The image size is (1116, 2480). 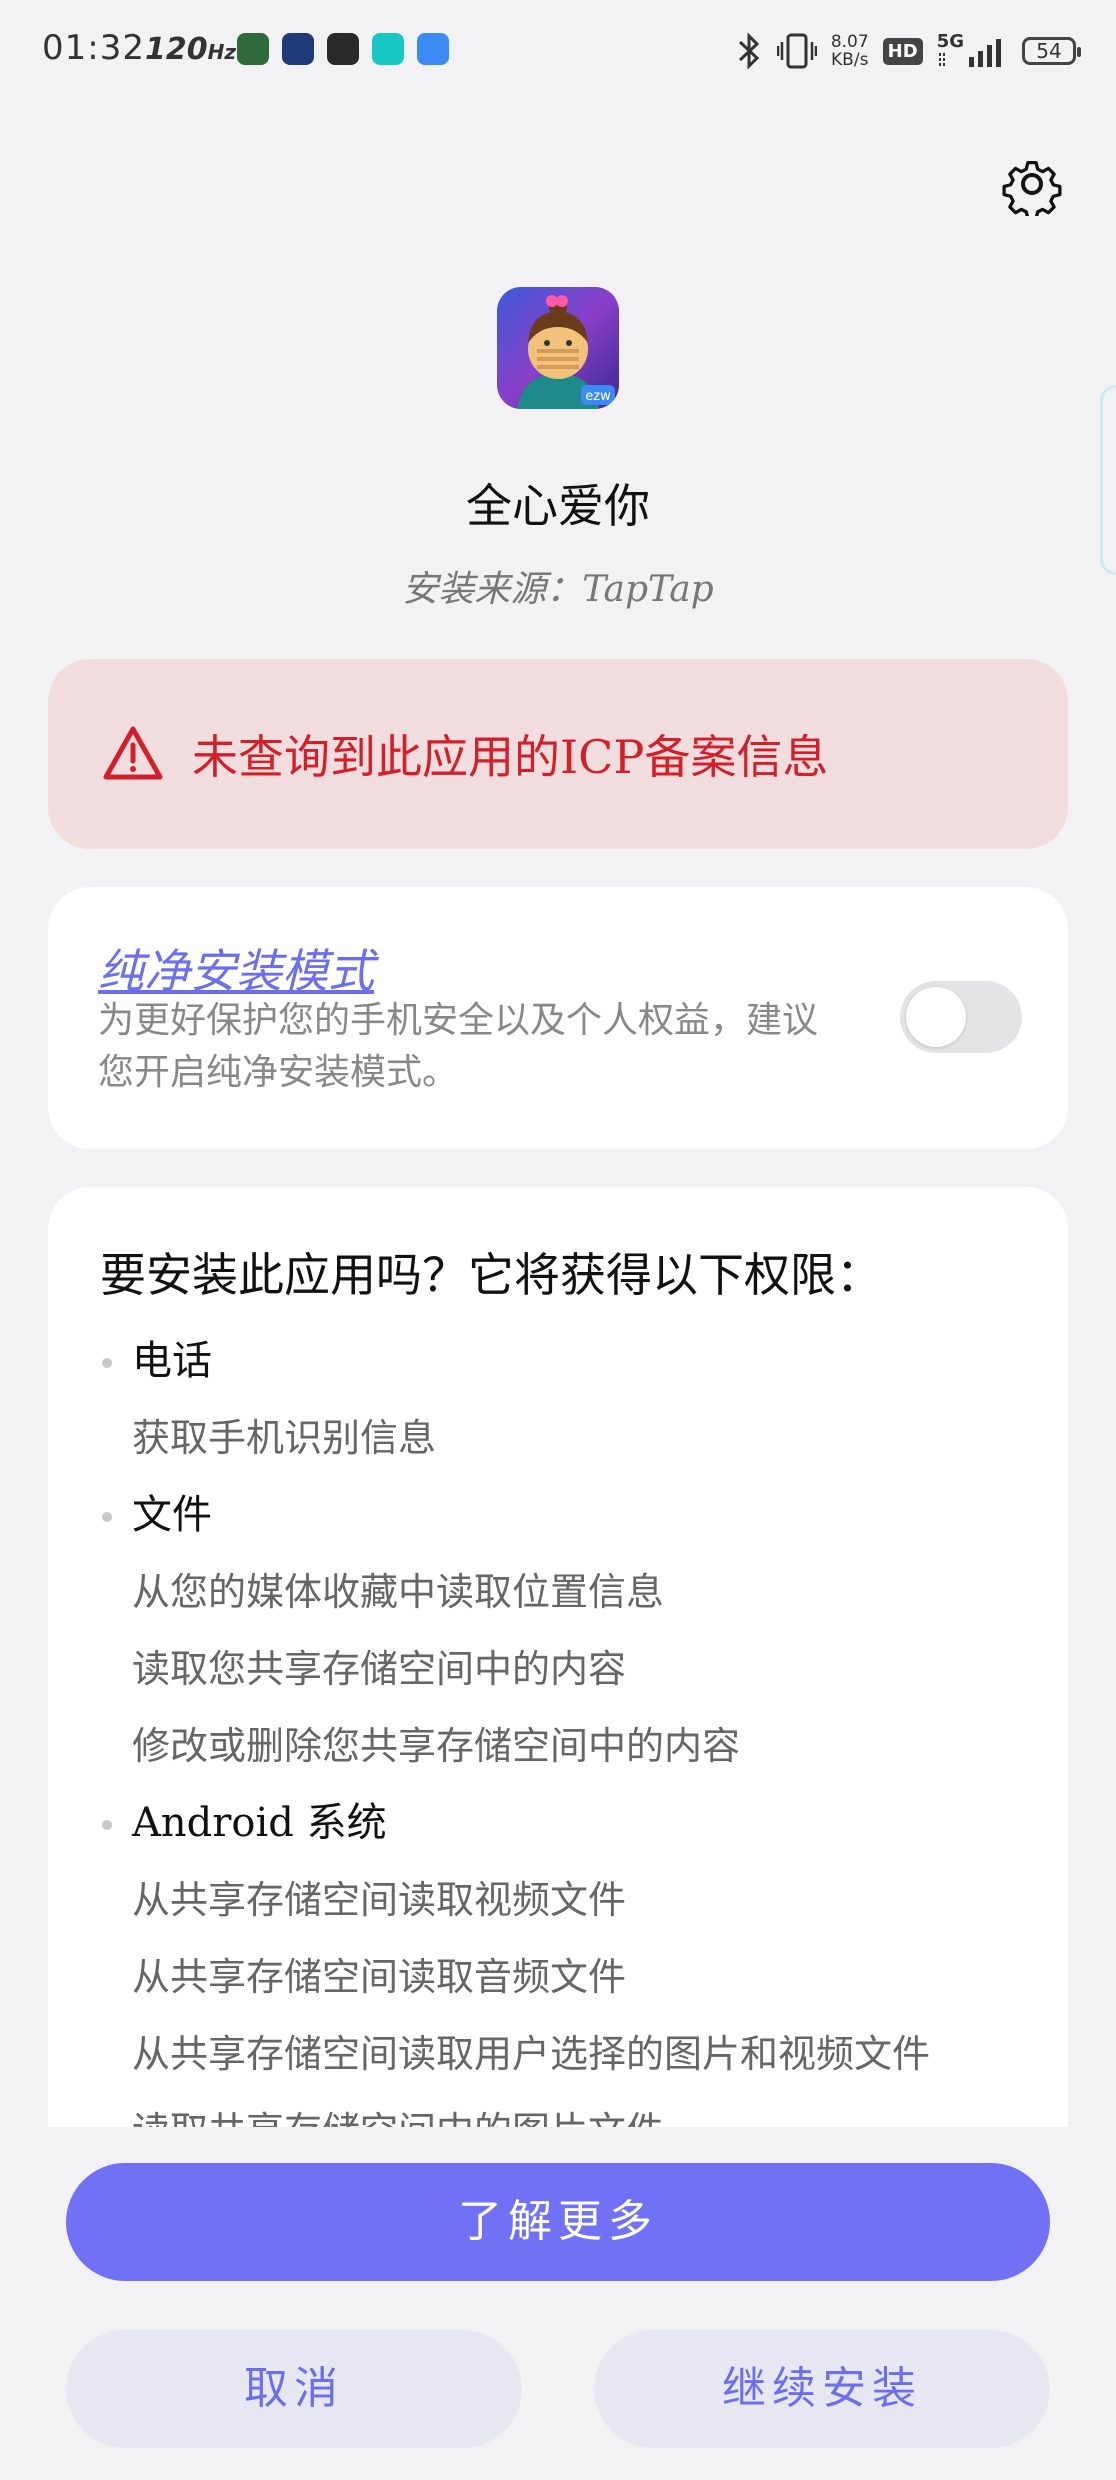 I want to click on permissions-heading: 要安装此应用吗？它将获得以下权限：, so click(x=491, y=1275).